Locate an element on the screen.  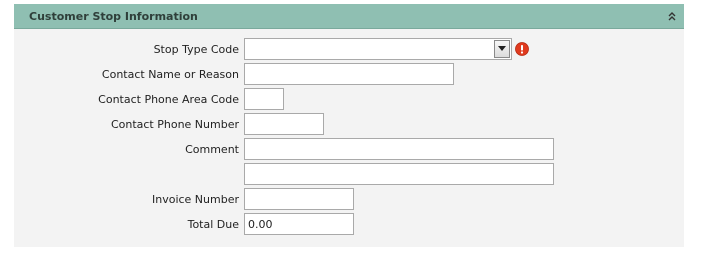
stop-type-code-select is located at coordinates (378, 49).